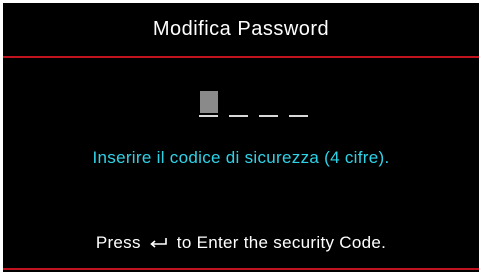  What do you see at coordinates (281, 242) in the screenshot?
I see `hint-suffix: to Enter the security Code.` at bounding box center [281, 242].